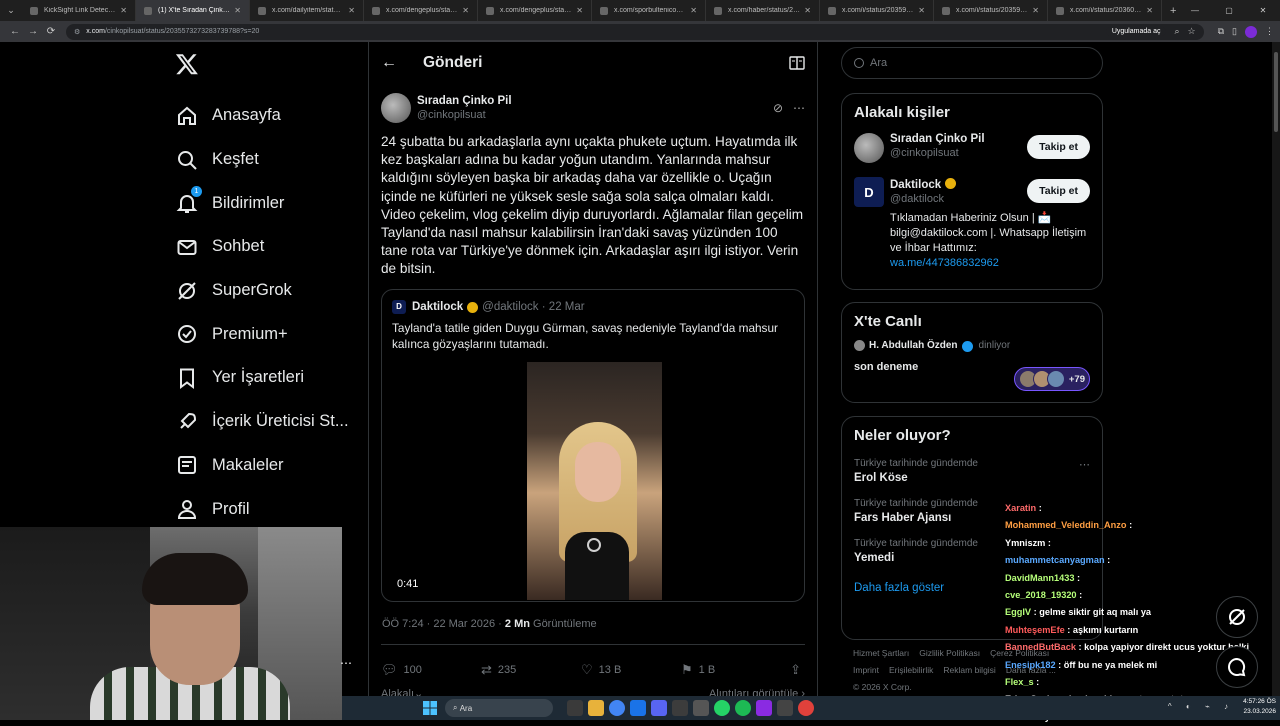 Image resolution: width=1280 pixels, height=726 pixels. I want to click on browser-tab: (1) X'te Sıradan Çinko Pil ✕, so click(193, 10).